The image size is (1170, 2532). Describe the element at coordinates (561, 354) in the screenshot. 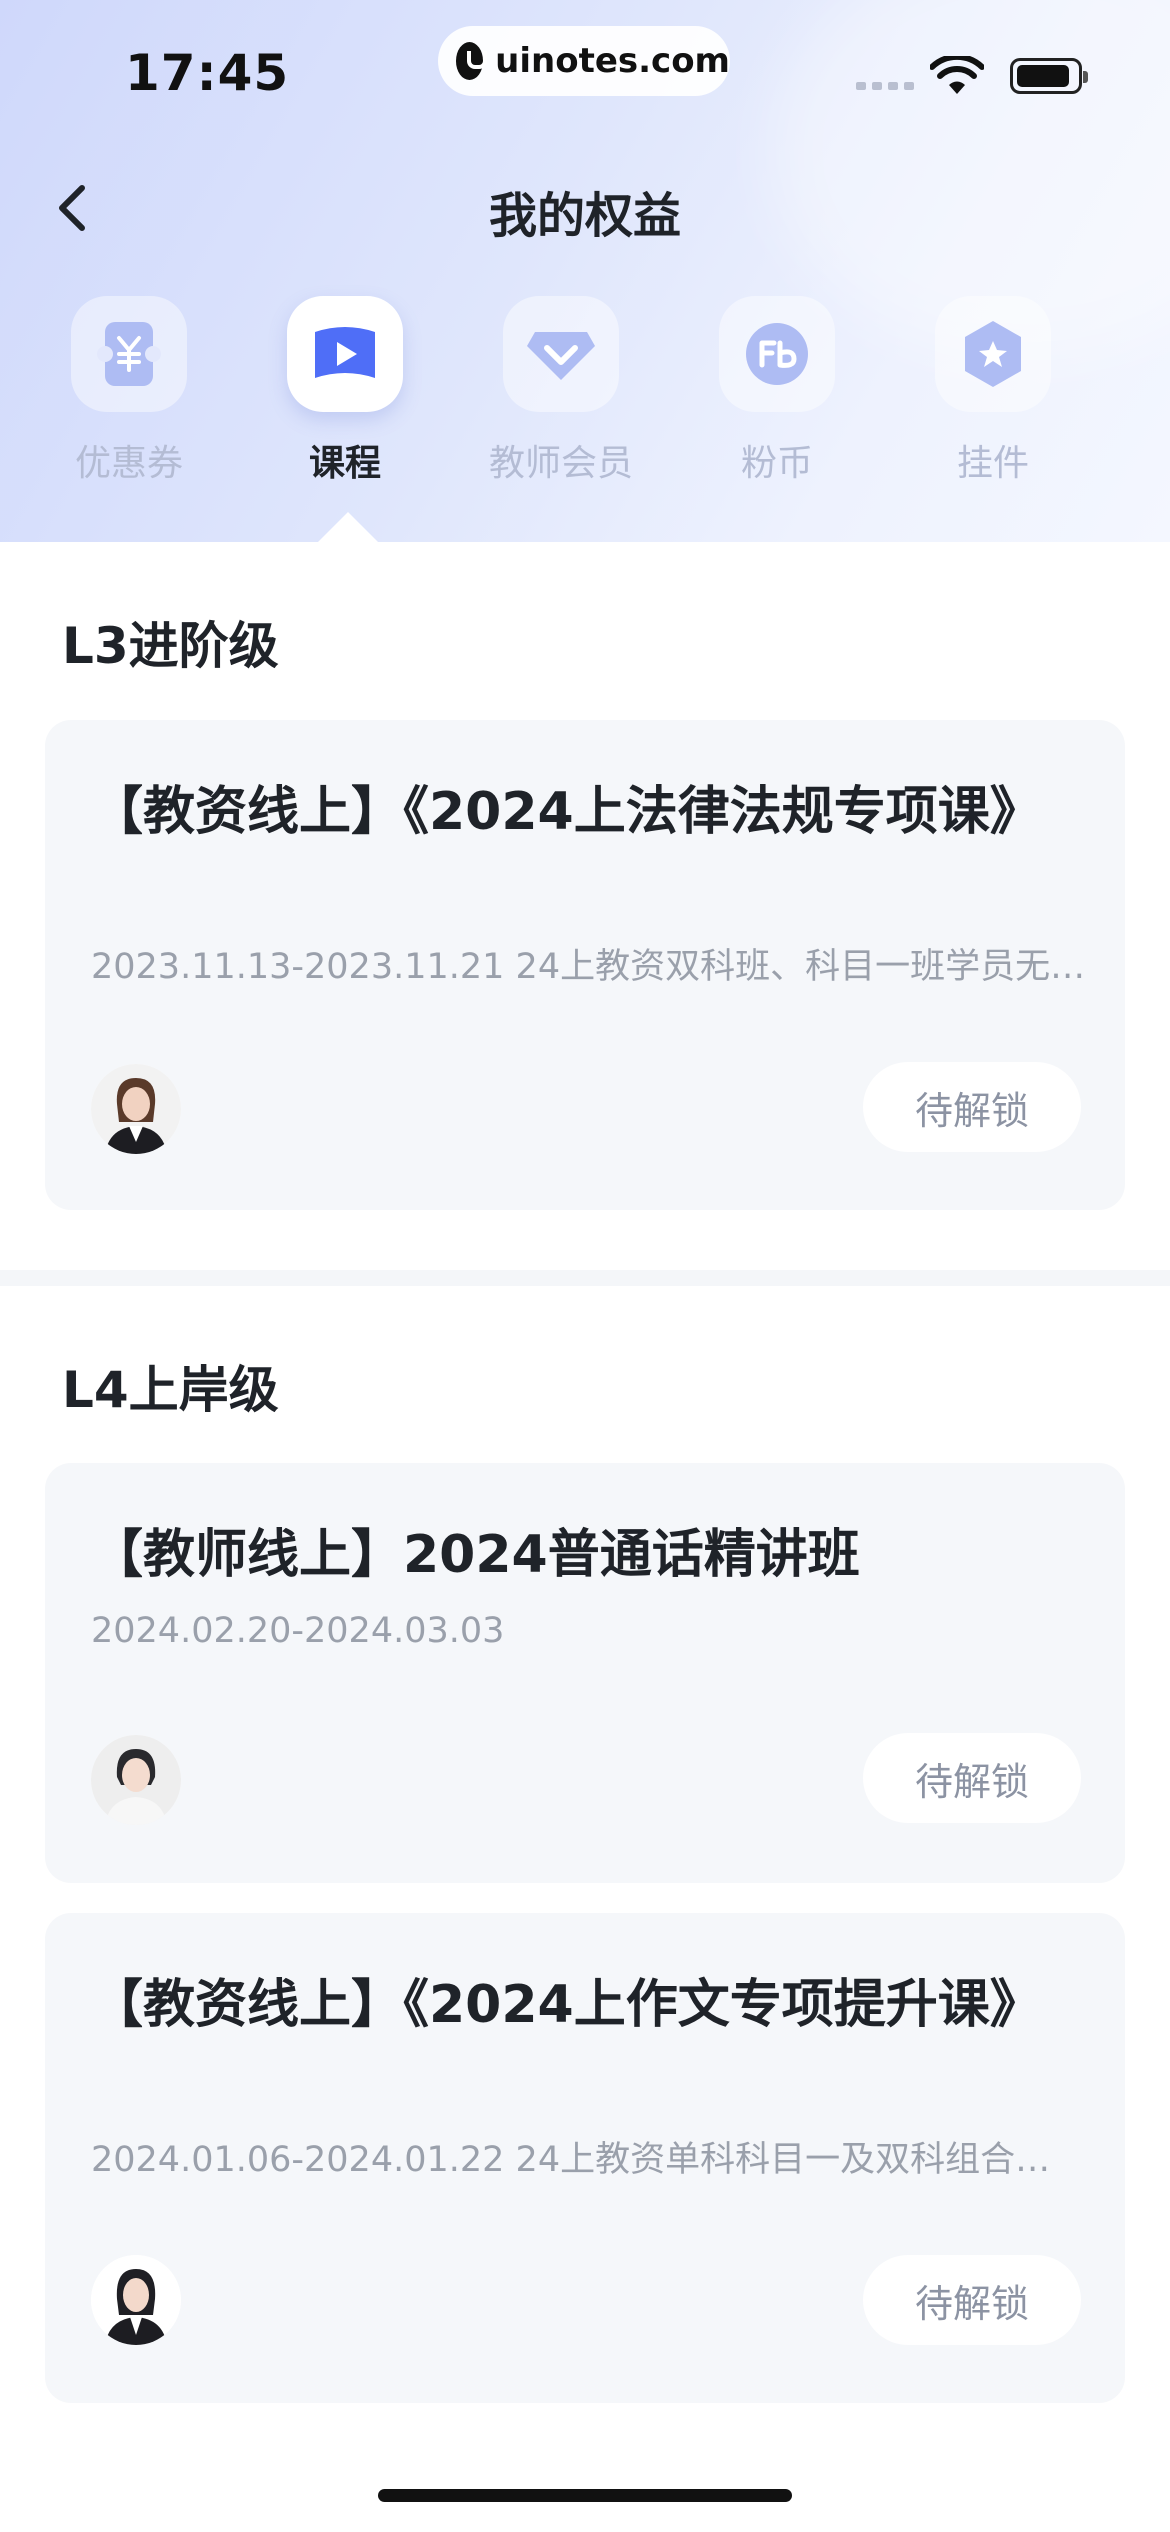

I see `teacher-member-icon` at that location.